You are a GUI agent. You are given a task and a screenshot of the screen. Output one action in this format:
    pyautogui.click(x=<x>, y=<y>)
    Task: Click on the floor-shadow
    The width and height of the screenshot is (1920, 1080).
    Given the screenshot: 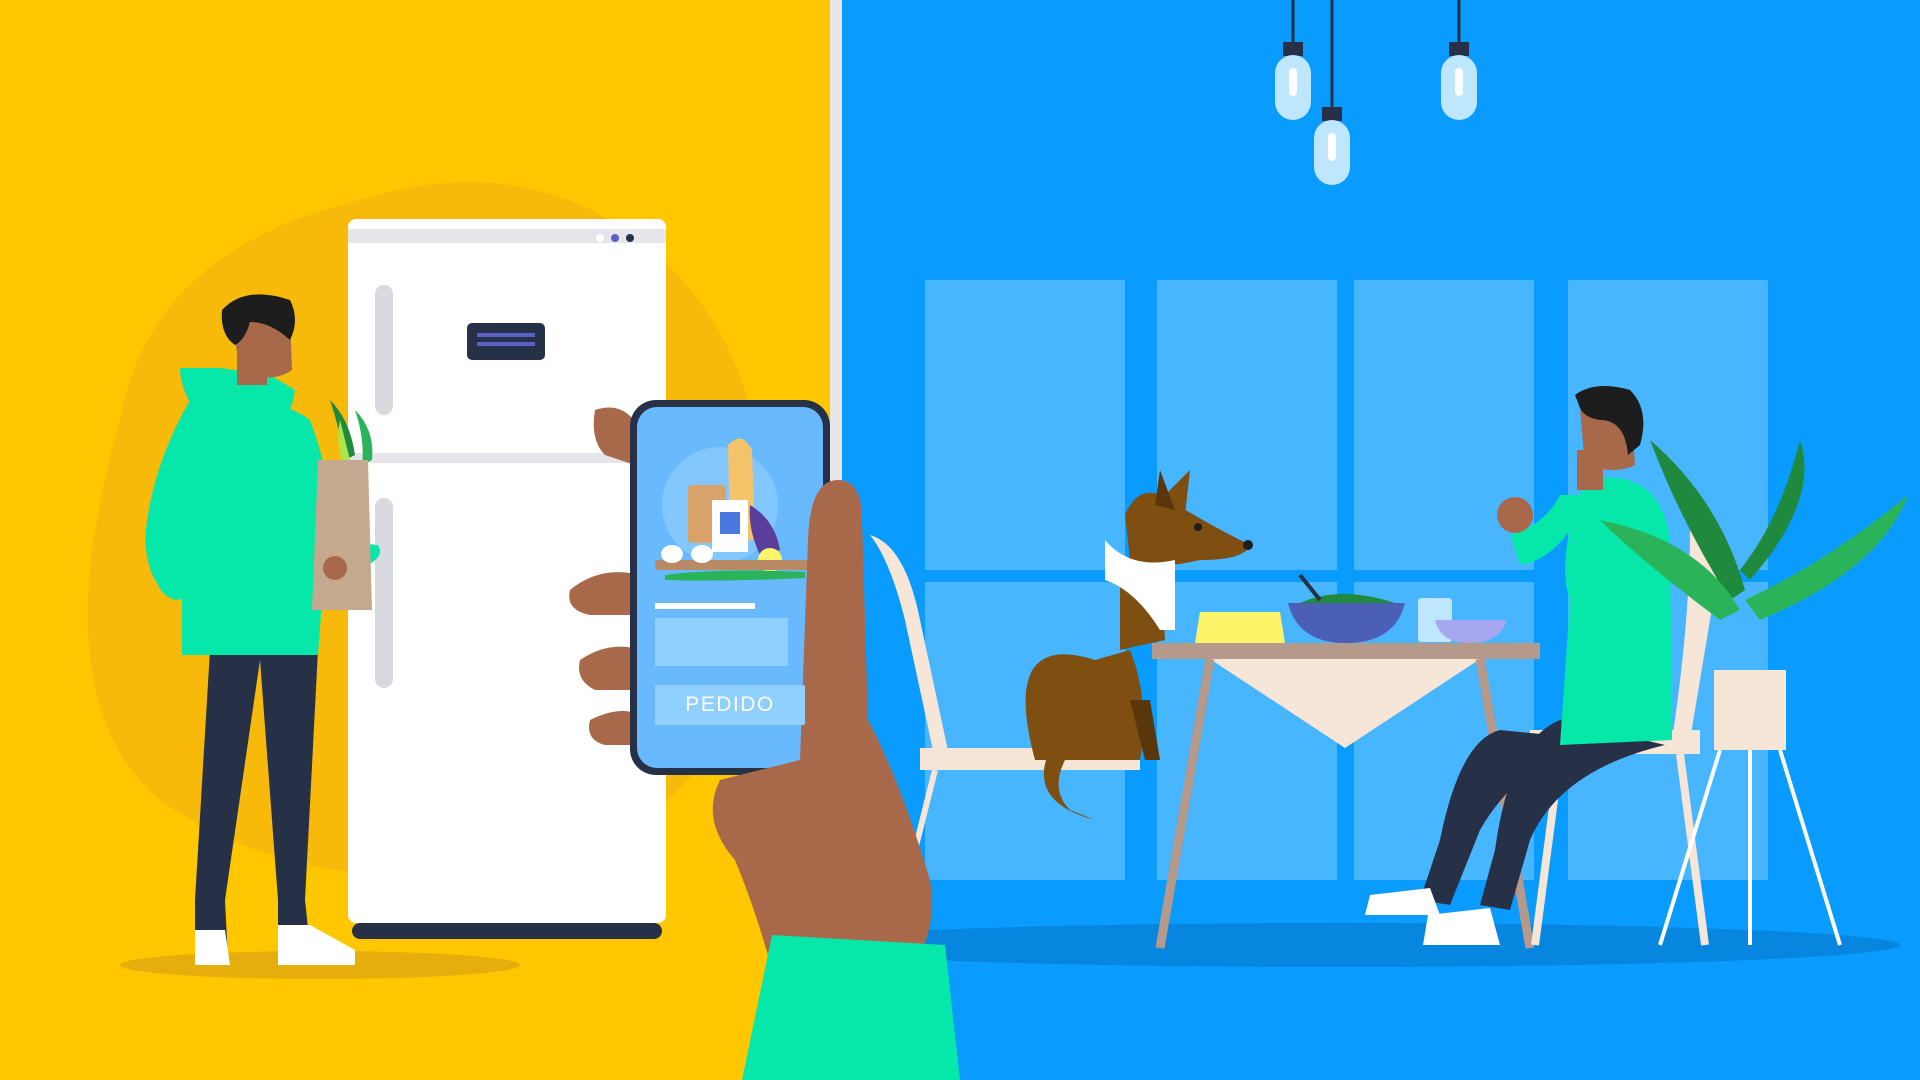 What is the action you would take?
    pyautogui.click(x=1340, y=945)
    